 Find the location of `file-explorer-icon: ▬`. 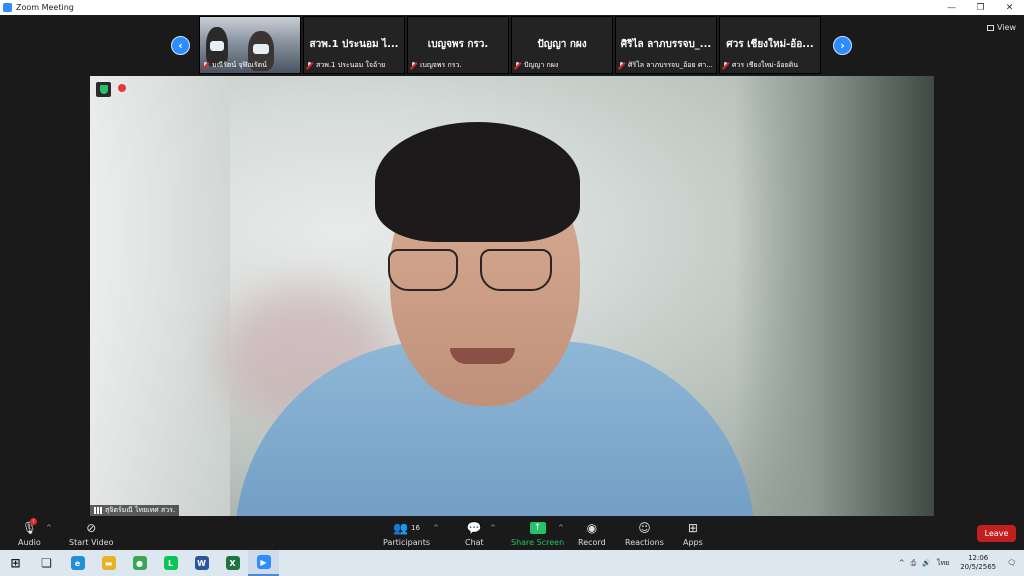

file-explorer-icon: ▬ is located at coordinates (108, 563).